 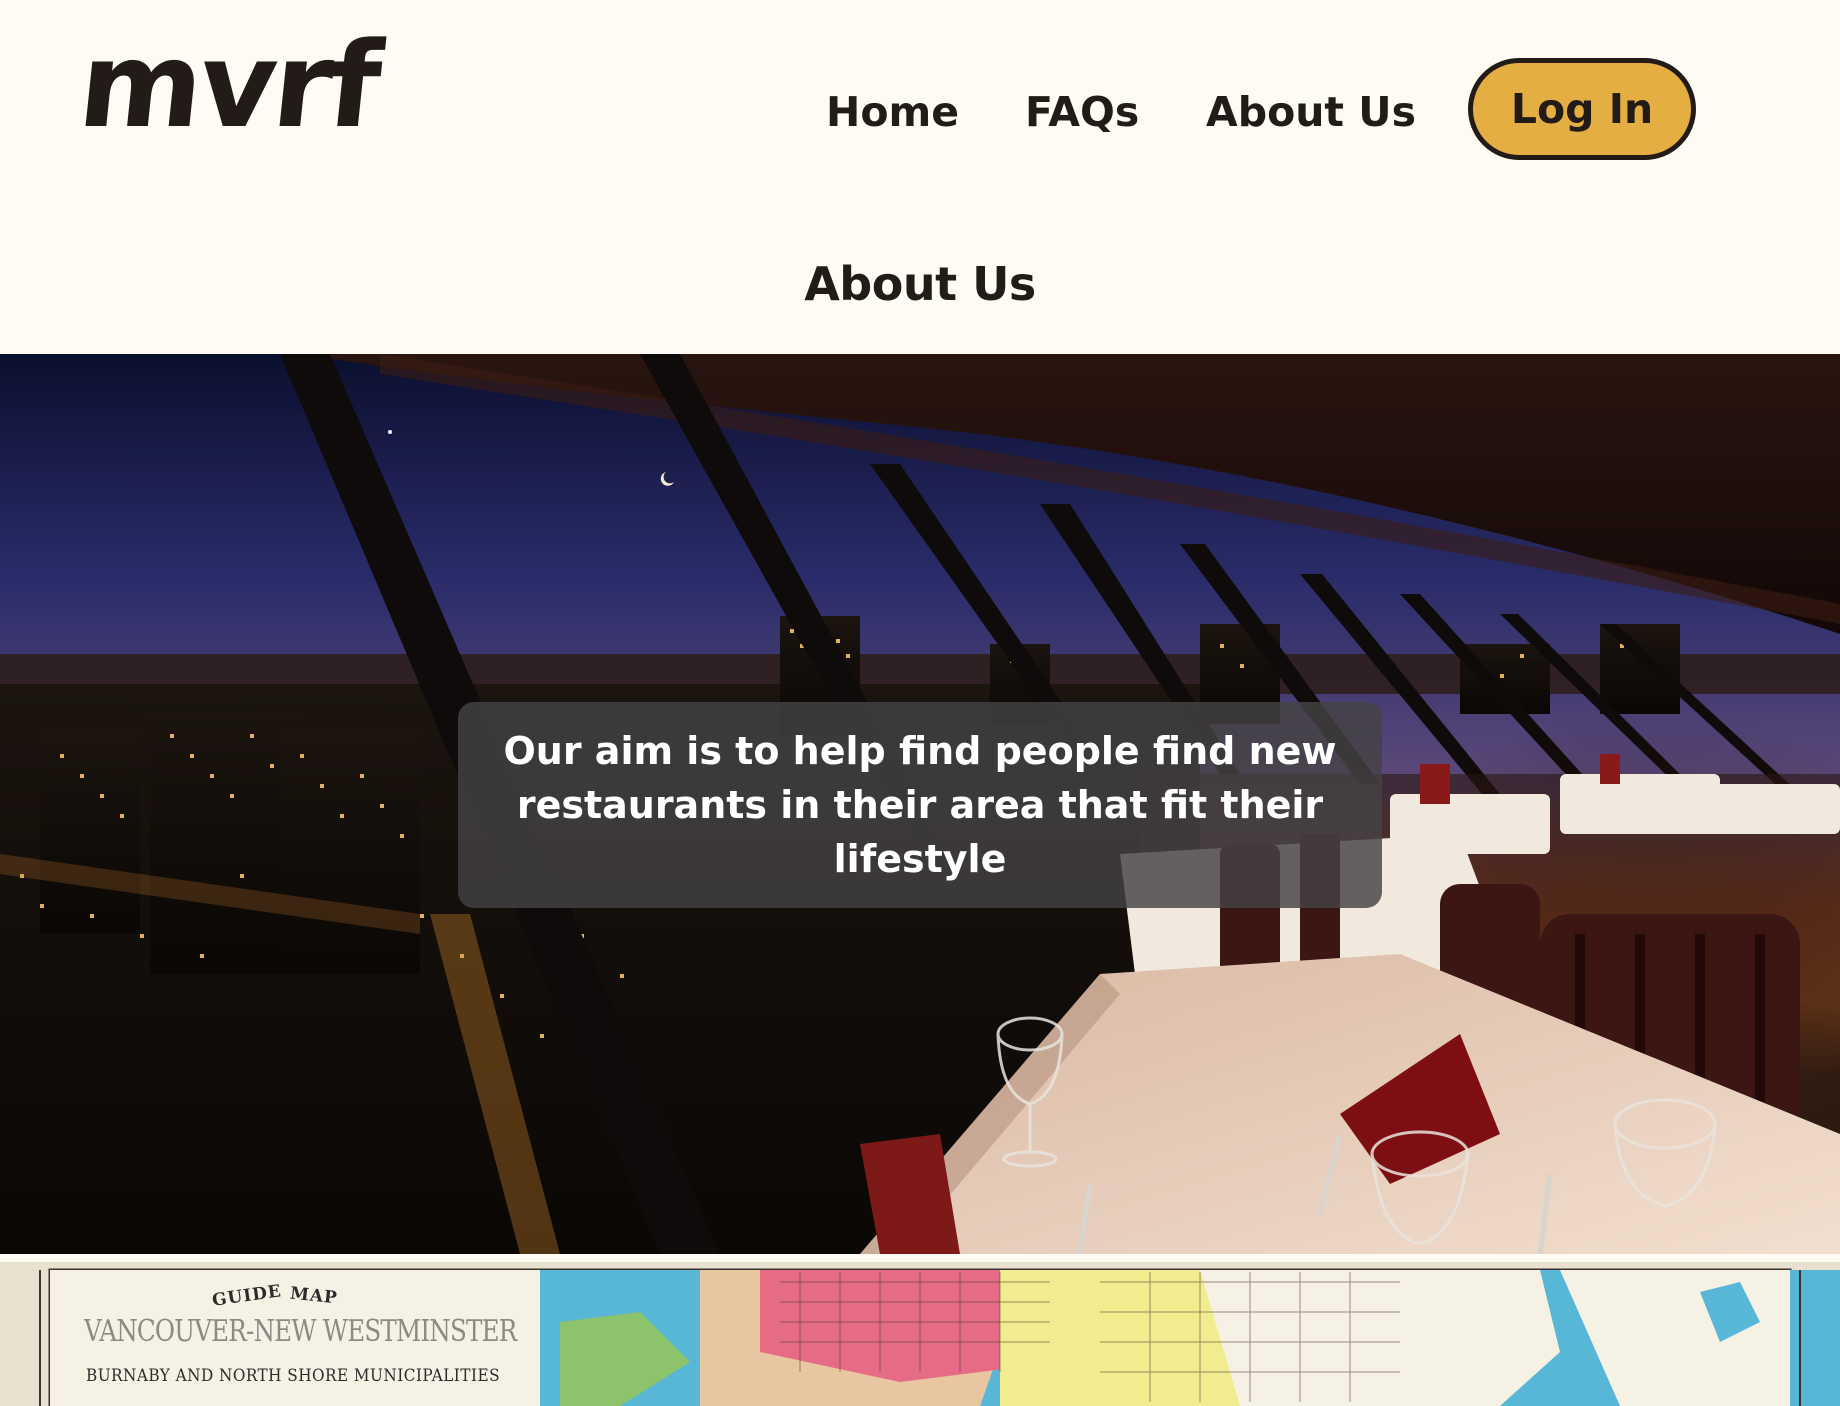 What do you see at coordinates (1311, 112) in the screenshot?
I see `nav-link-about-us: About Us` at bounding box center [1311, 112].